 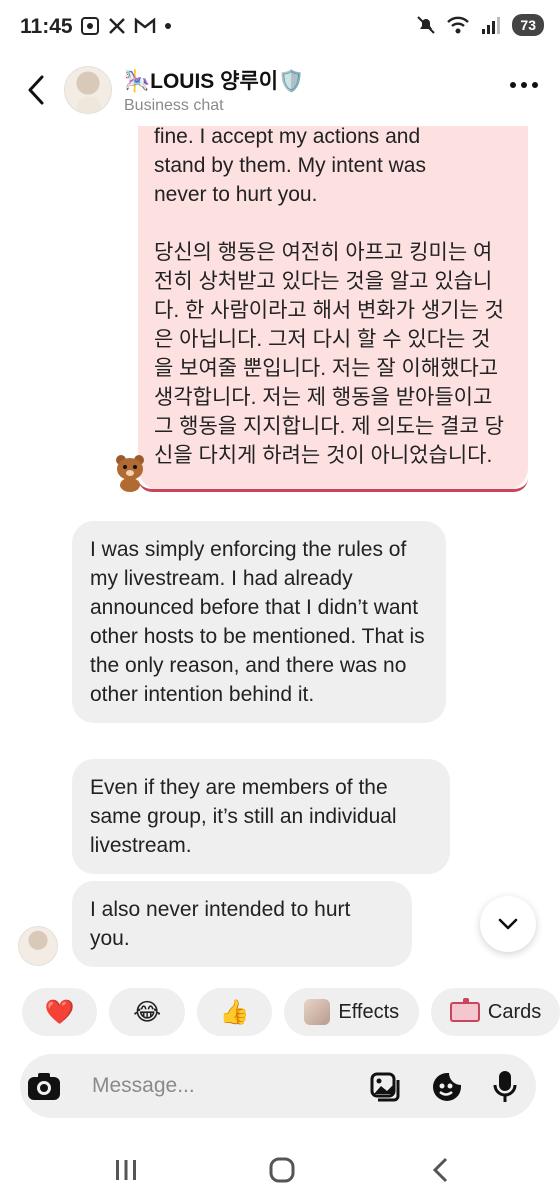 I want to click on system-back-button, so click(x=440, y=1170).